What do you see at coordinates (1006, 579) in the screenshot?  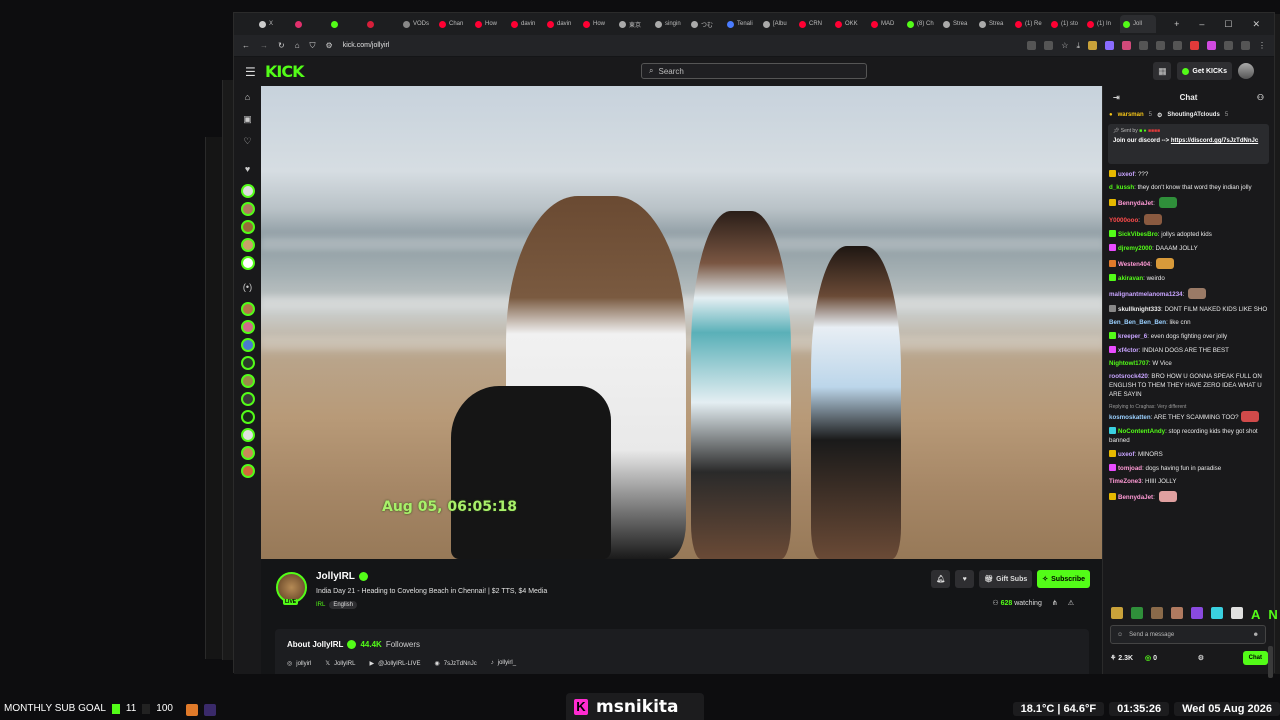 I see `gift-subs-button: 🎁︎ Gift Subs` at bounding box center [1006, 579].